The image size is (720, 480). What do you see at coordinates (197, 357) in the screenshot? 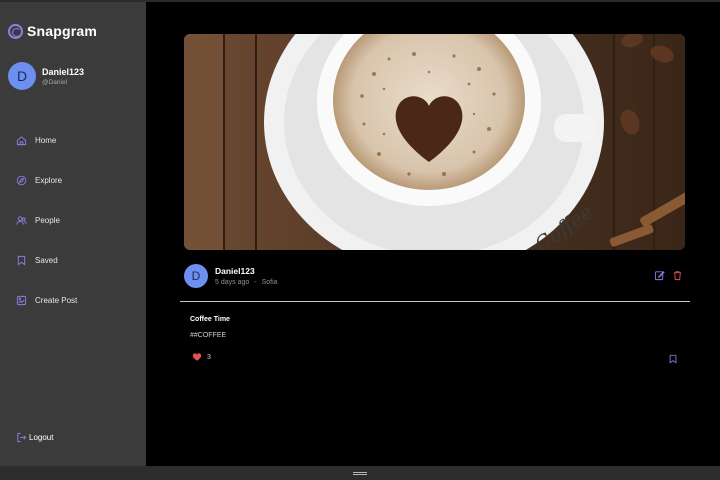
I see `heart-icon` at bounding box center [197, 357].